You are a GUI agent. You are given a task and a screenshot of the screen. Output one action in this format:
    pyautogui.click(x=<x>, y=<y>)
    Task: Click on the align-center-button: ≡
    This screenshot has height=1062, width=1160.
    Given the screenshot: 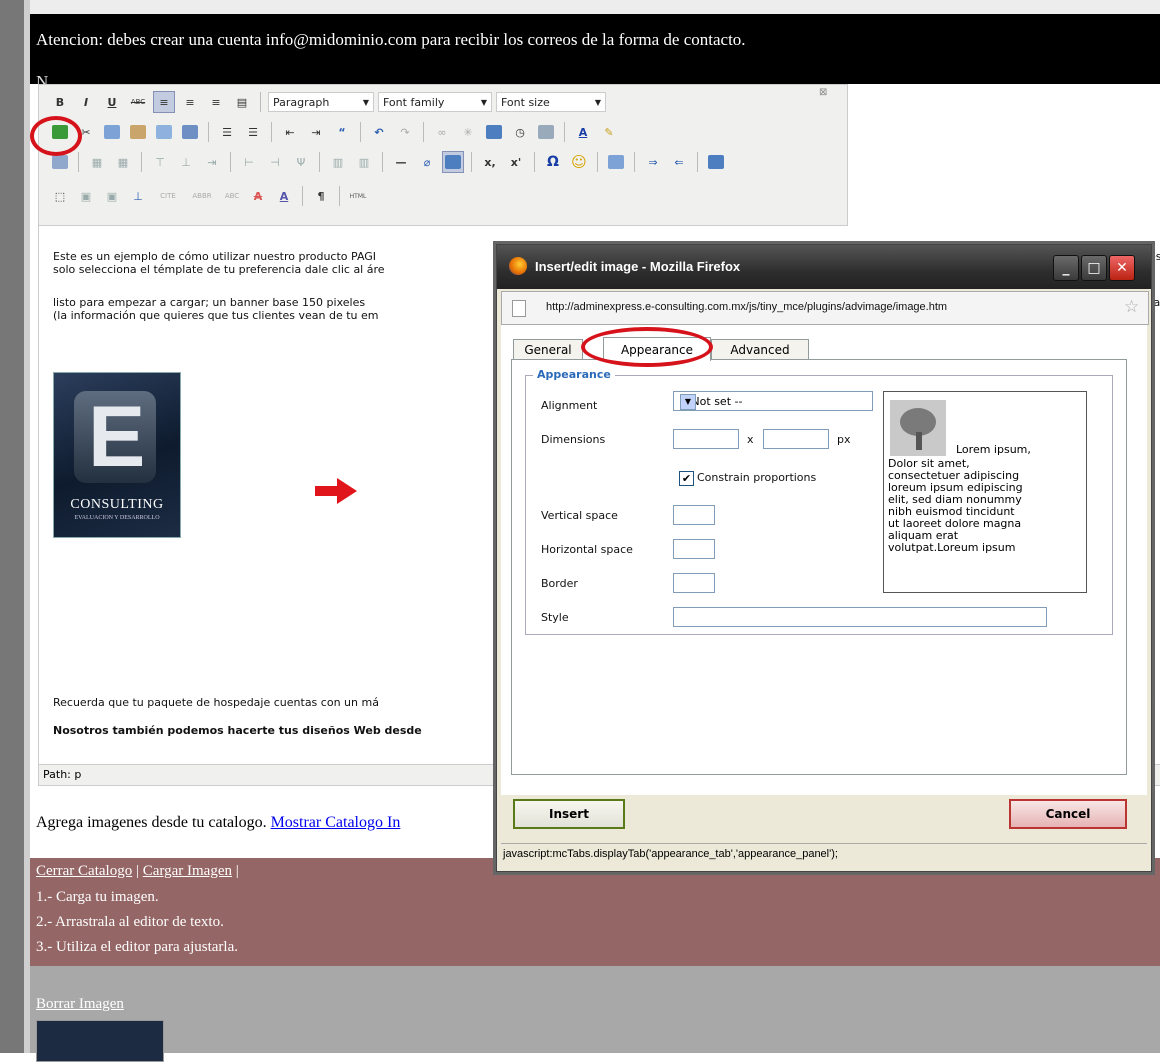 What is the action you would take?
    pyautogui.click(x=190, y=102)
    